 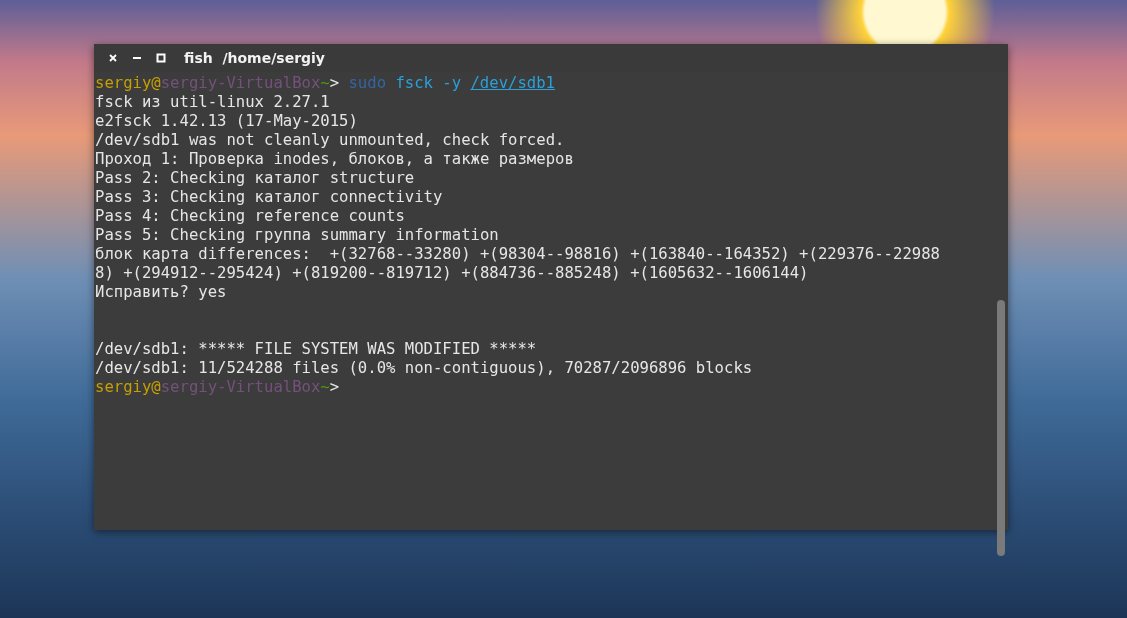 I want to click on output-line: Проход 1: Проверка inodes, блоков, а также размеров, so click(x=334, y=159).